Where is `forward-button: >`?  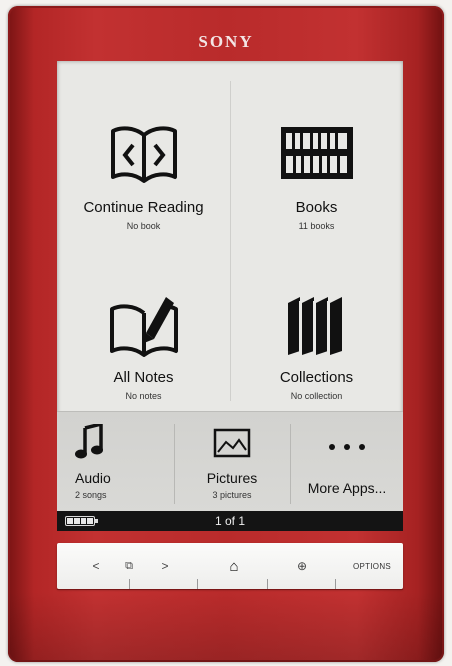
forward-button: > is located at coordinates (165, 566).